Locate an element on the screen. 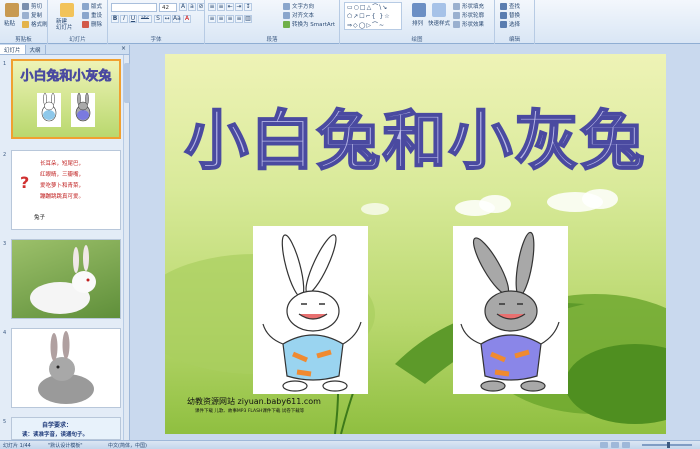  clear-format-button: ⊘ is located at coordinates (201, 7).